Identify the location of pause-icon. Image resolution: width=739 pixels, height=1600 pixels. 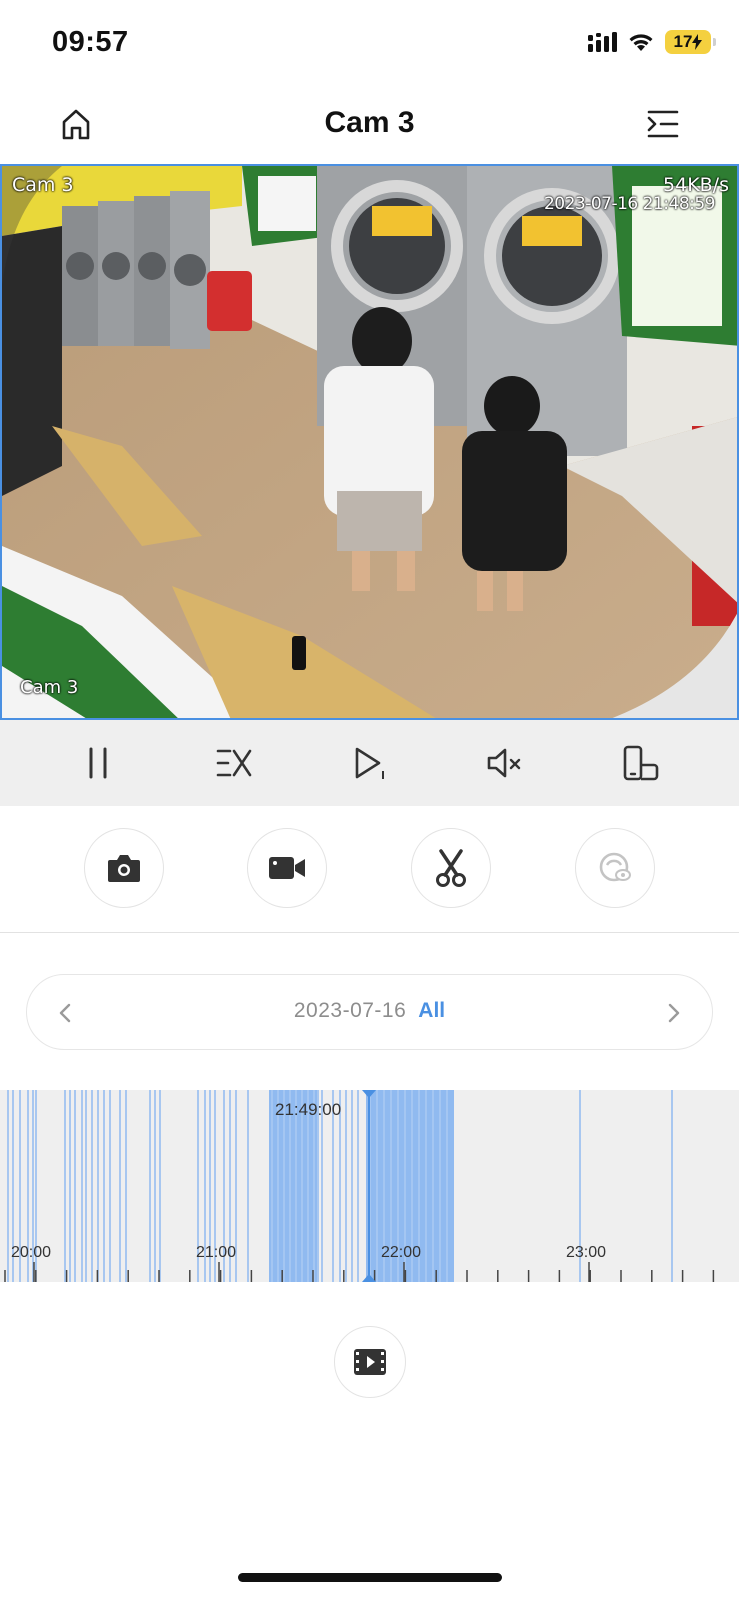
(98, 763).